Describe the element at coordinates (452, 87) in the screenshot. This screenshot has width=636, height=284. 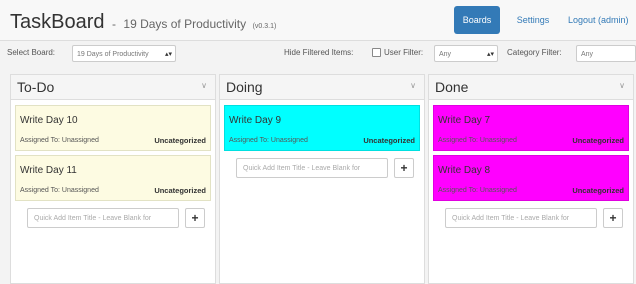
I see `column-title: Done` at that location.